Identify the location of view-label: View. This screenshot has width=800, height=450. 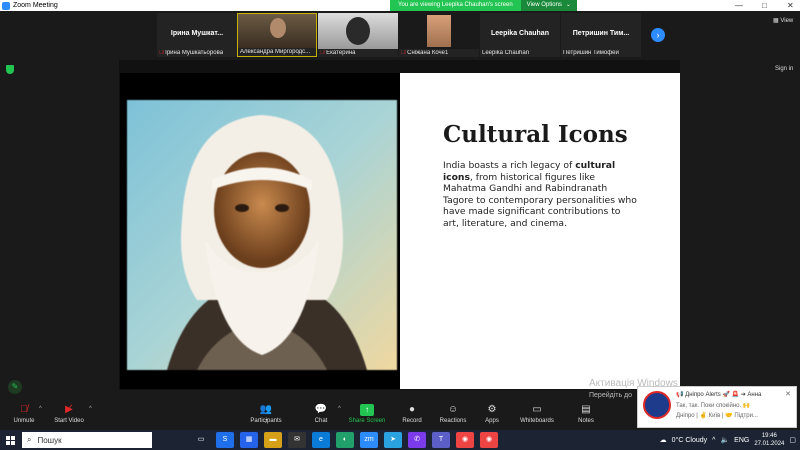
(787, 21).